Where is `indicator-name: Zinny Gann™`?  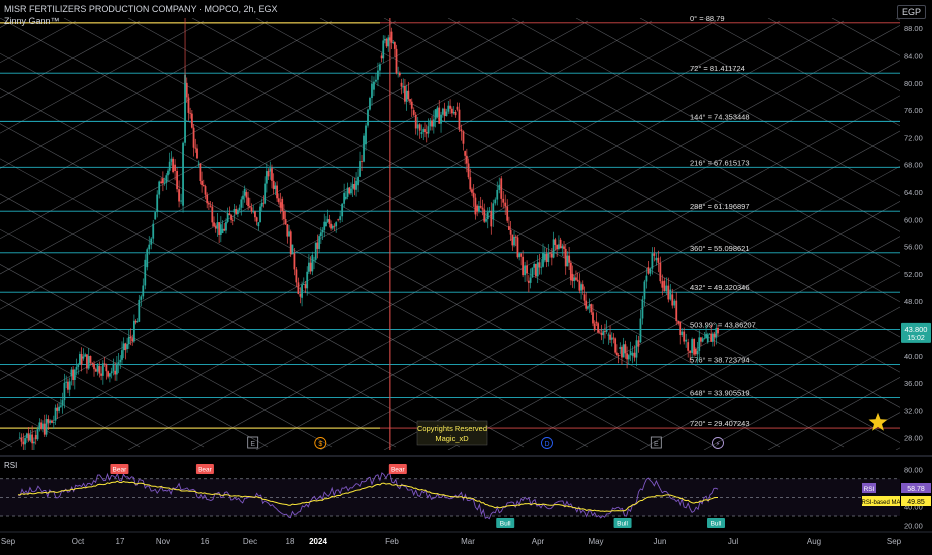
indicator-name: Zinny Gann™ is located at coordinates (32, 21).